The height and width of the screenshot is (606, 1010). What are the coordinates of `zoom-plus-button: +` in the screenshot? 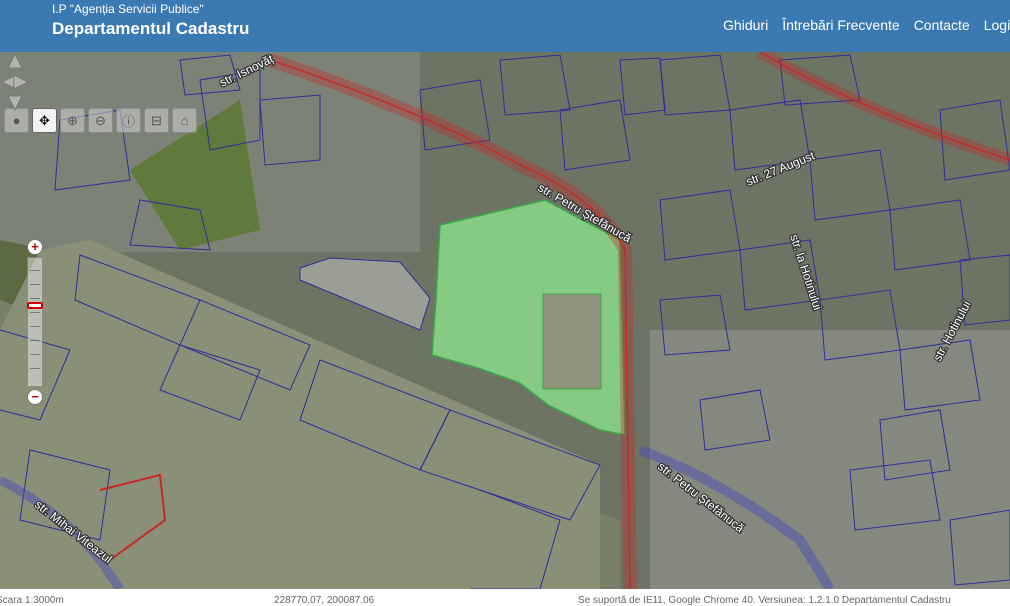 It's located at (35, 247).